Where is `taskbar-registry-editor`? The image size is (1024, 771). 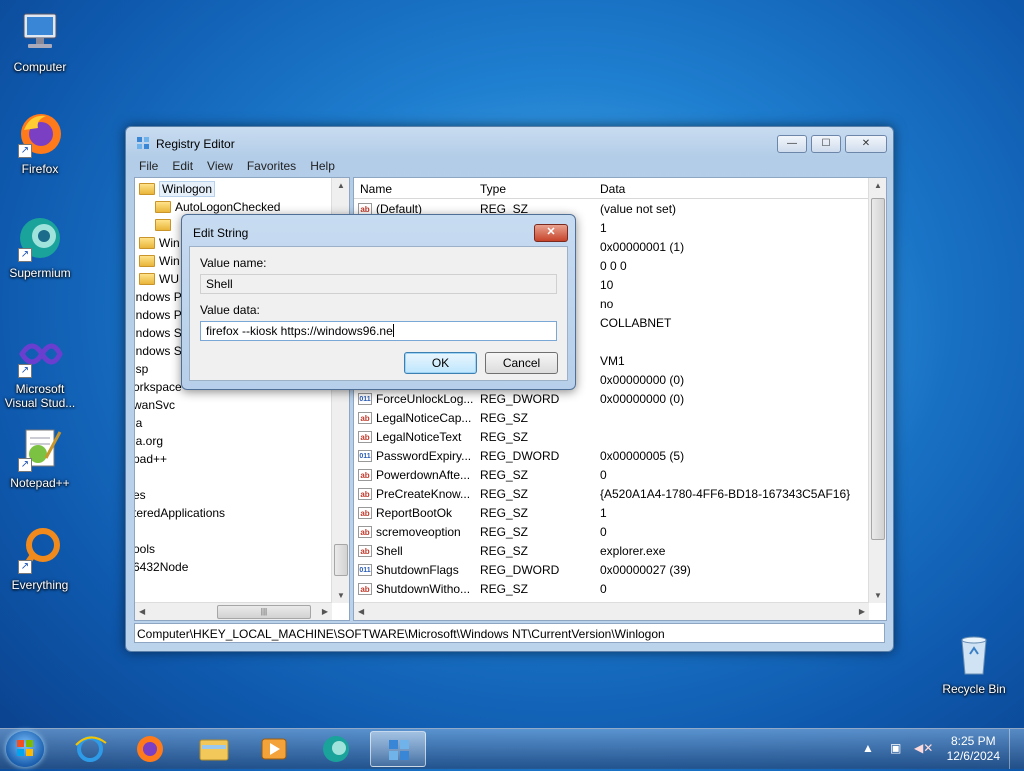 taskbar-registry-editor is located at coordinates (398, 749).